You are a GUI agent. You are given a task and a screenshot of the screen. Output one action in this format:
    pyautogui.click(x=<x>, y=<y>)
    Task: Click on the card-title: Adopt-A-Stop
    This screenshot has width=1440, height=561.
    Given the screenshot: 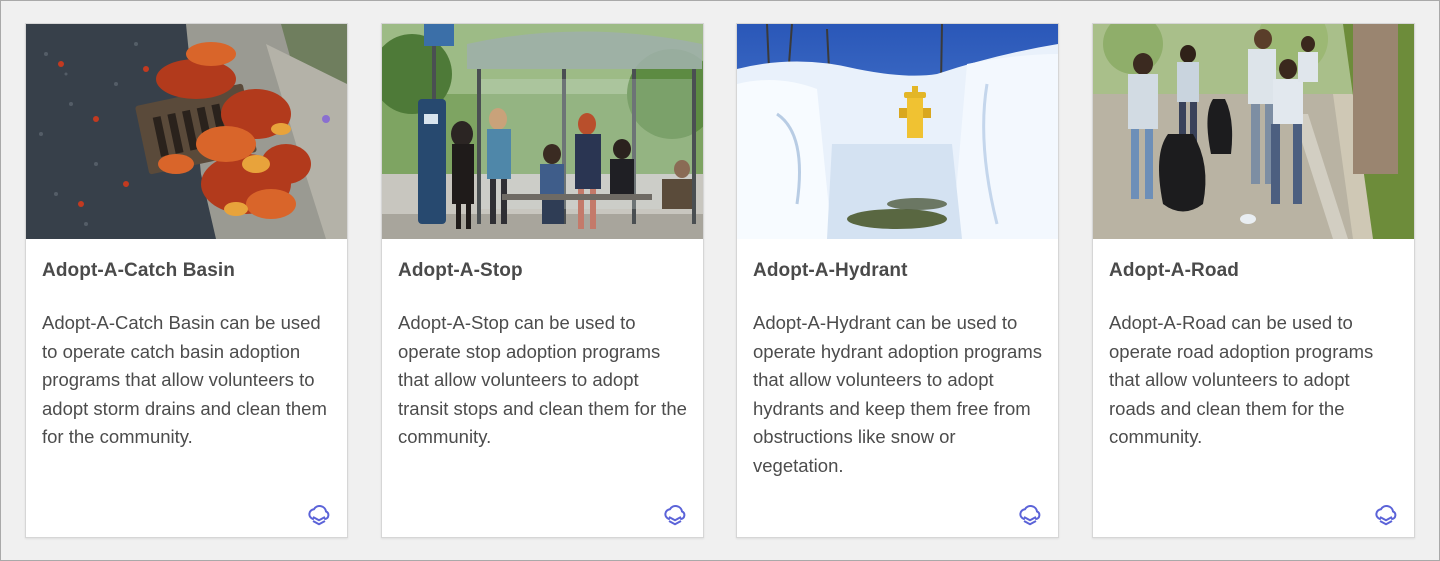 What is the action you would take?
    pyautogui.click(x=460, y=271)
    